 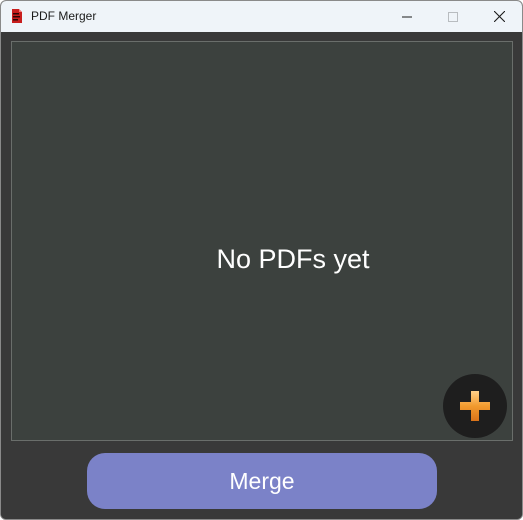 I want to click on minimize-button, so click(x=407, y=16).